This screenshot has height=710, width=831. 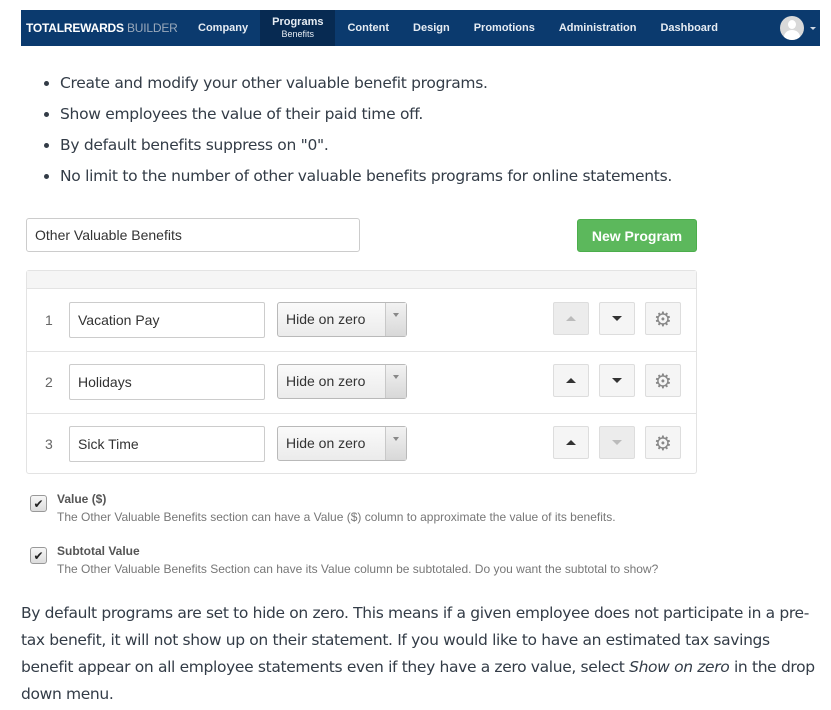 I want to click on explanation-emphasis: Show on zero, so click(x=679, y=667).